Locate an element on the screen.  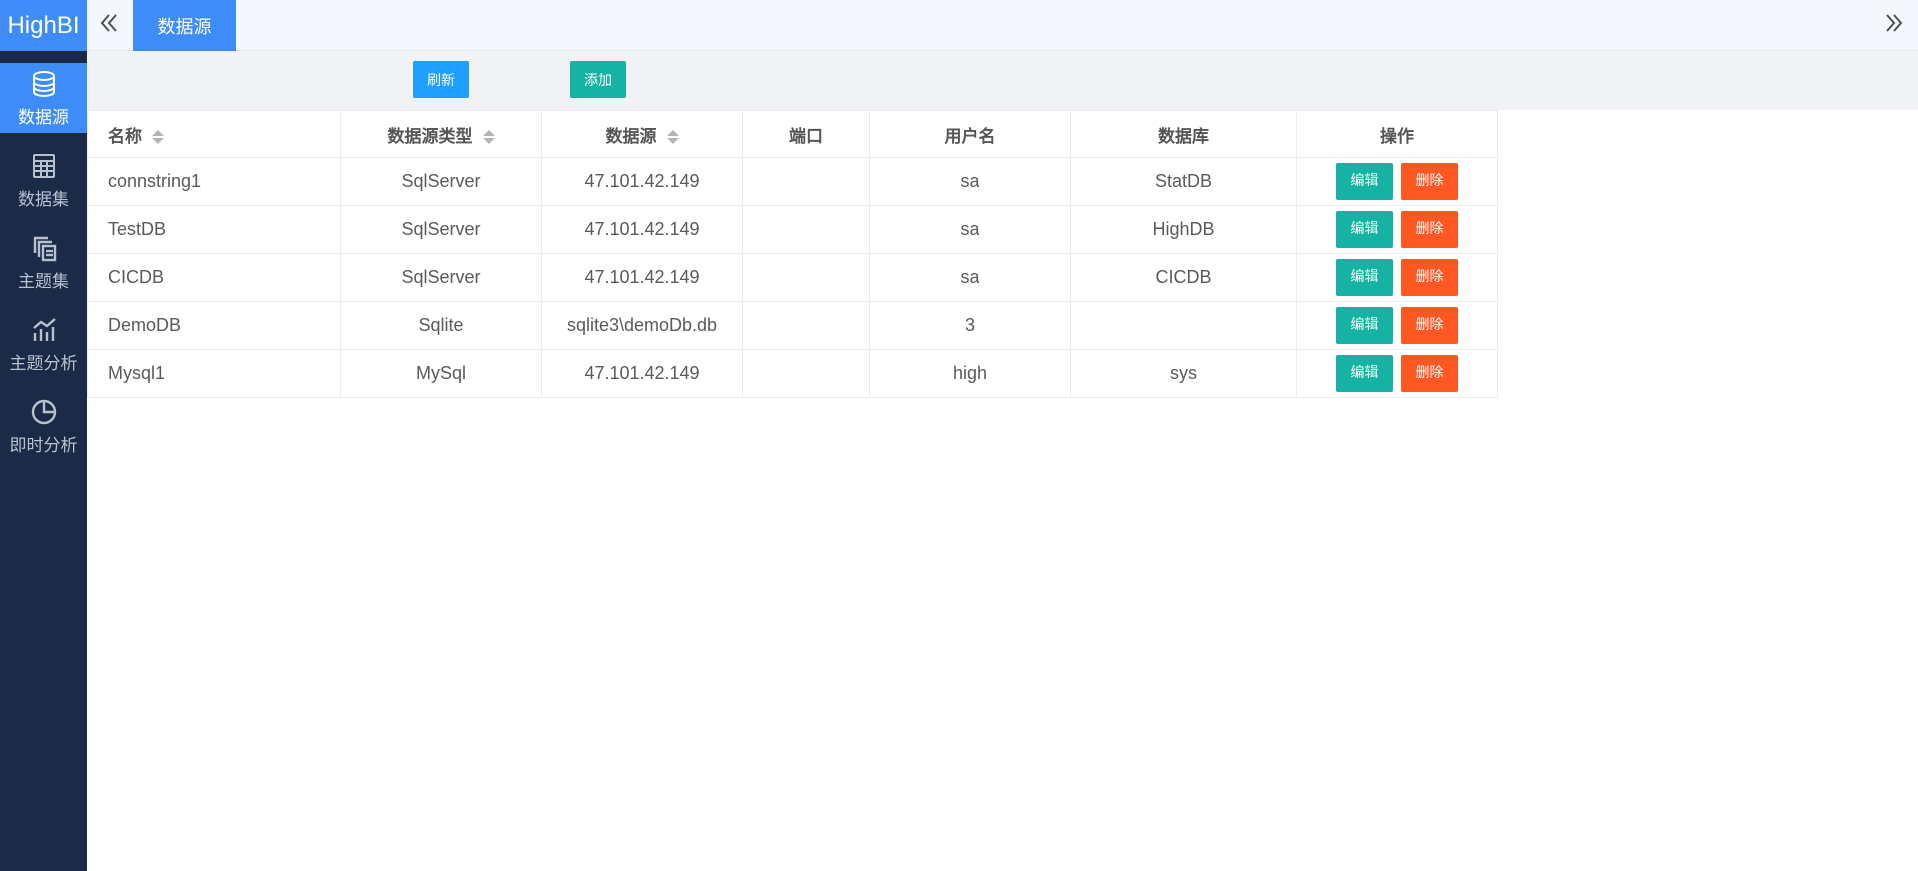
column-header-name: 名称 is located at coordinates (214, 134).